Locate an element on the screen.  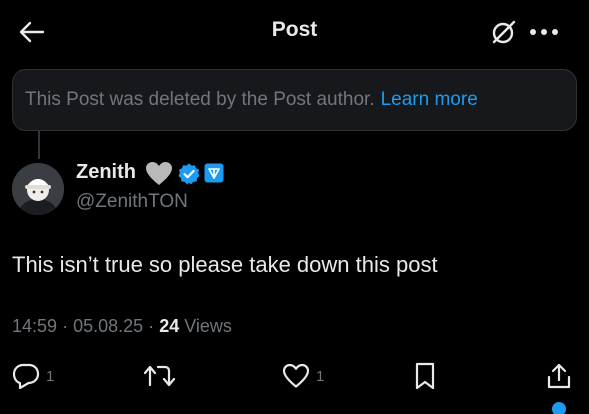
affiliate-badge-icon is located at coordinates (214, 173).